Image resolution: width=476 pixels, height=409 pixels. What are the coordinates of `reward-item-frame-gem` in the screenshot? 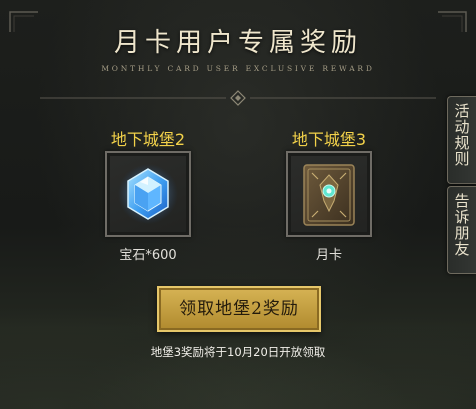 It's located at (148, 194).